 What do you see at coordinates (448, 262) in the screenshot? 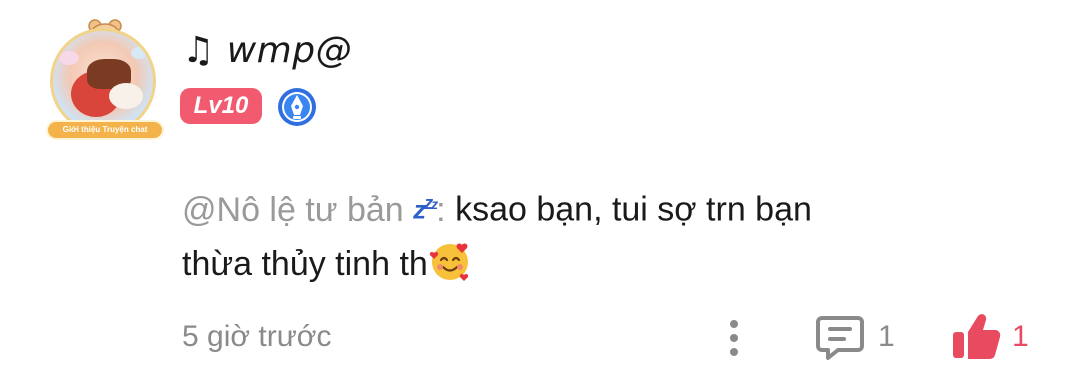
I see `smiling-face-with-hearts-icon` at bounding box center [448, 262].